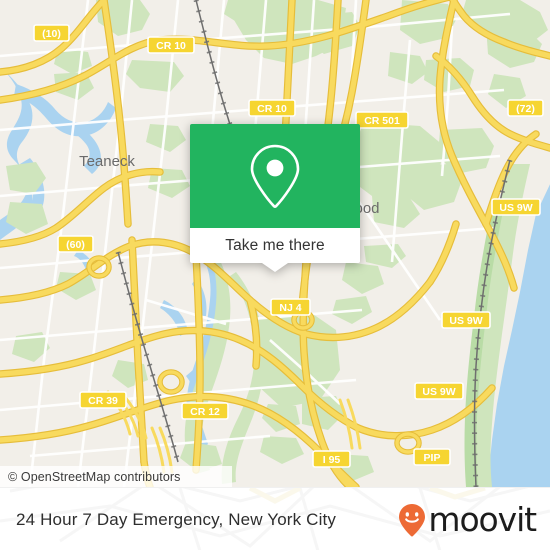 This screenshot has height=550, width=550. I want to click on location-pin-icon, so click(275, 176).